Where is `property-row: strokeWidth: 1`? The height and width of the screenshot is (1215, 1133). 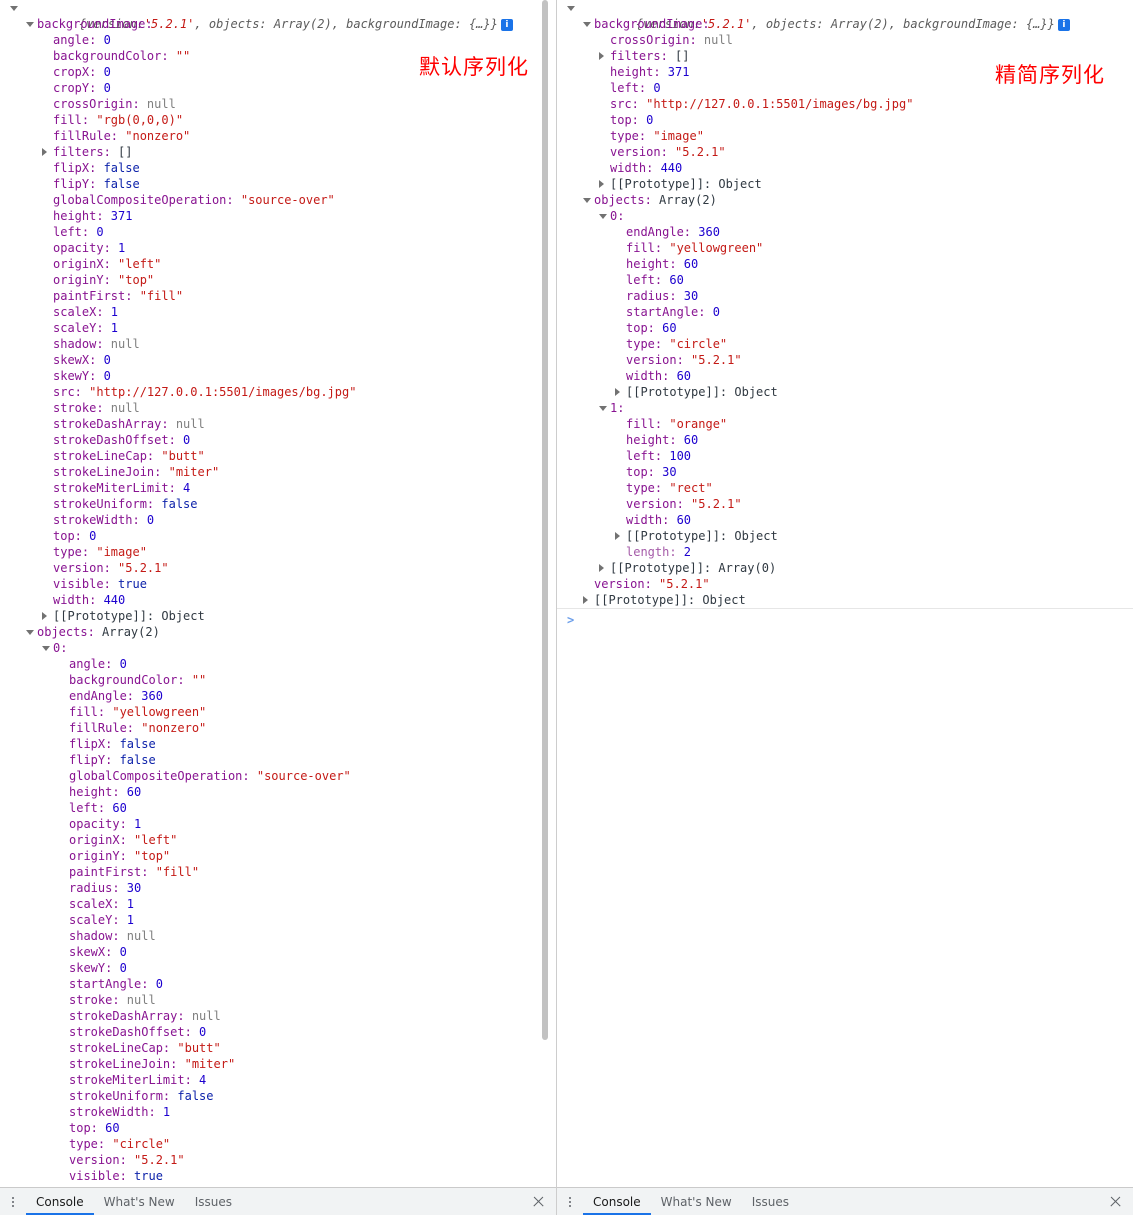 property-row: strokeWidth: 1 is located at coordinates (278, 1112).